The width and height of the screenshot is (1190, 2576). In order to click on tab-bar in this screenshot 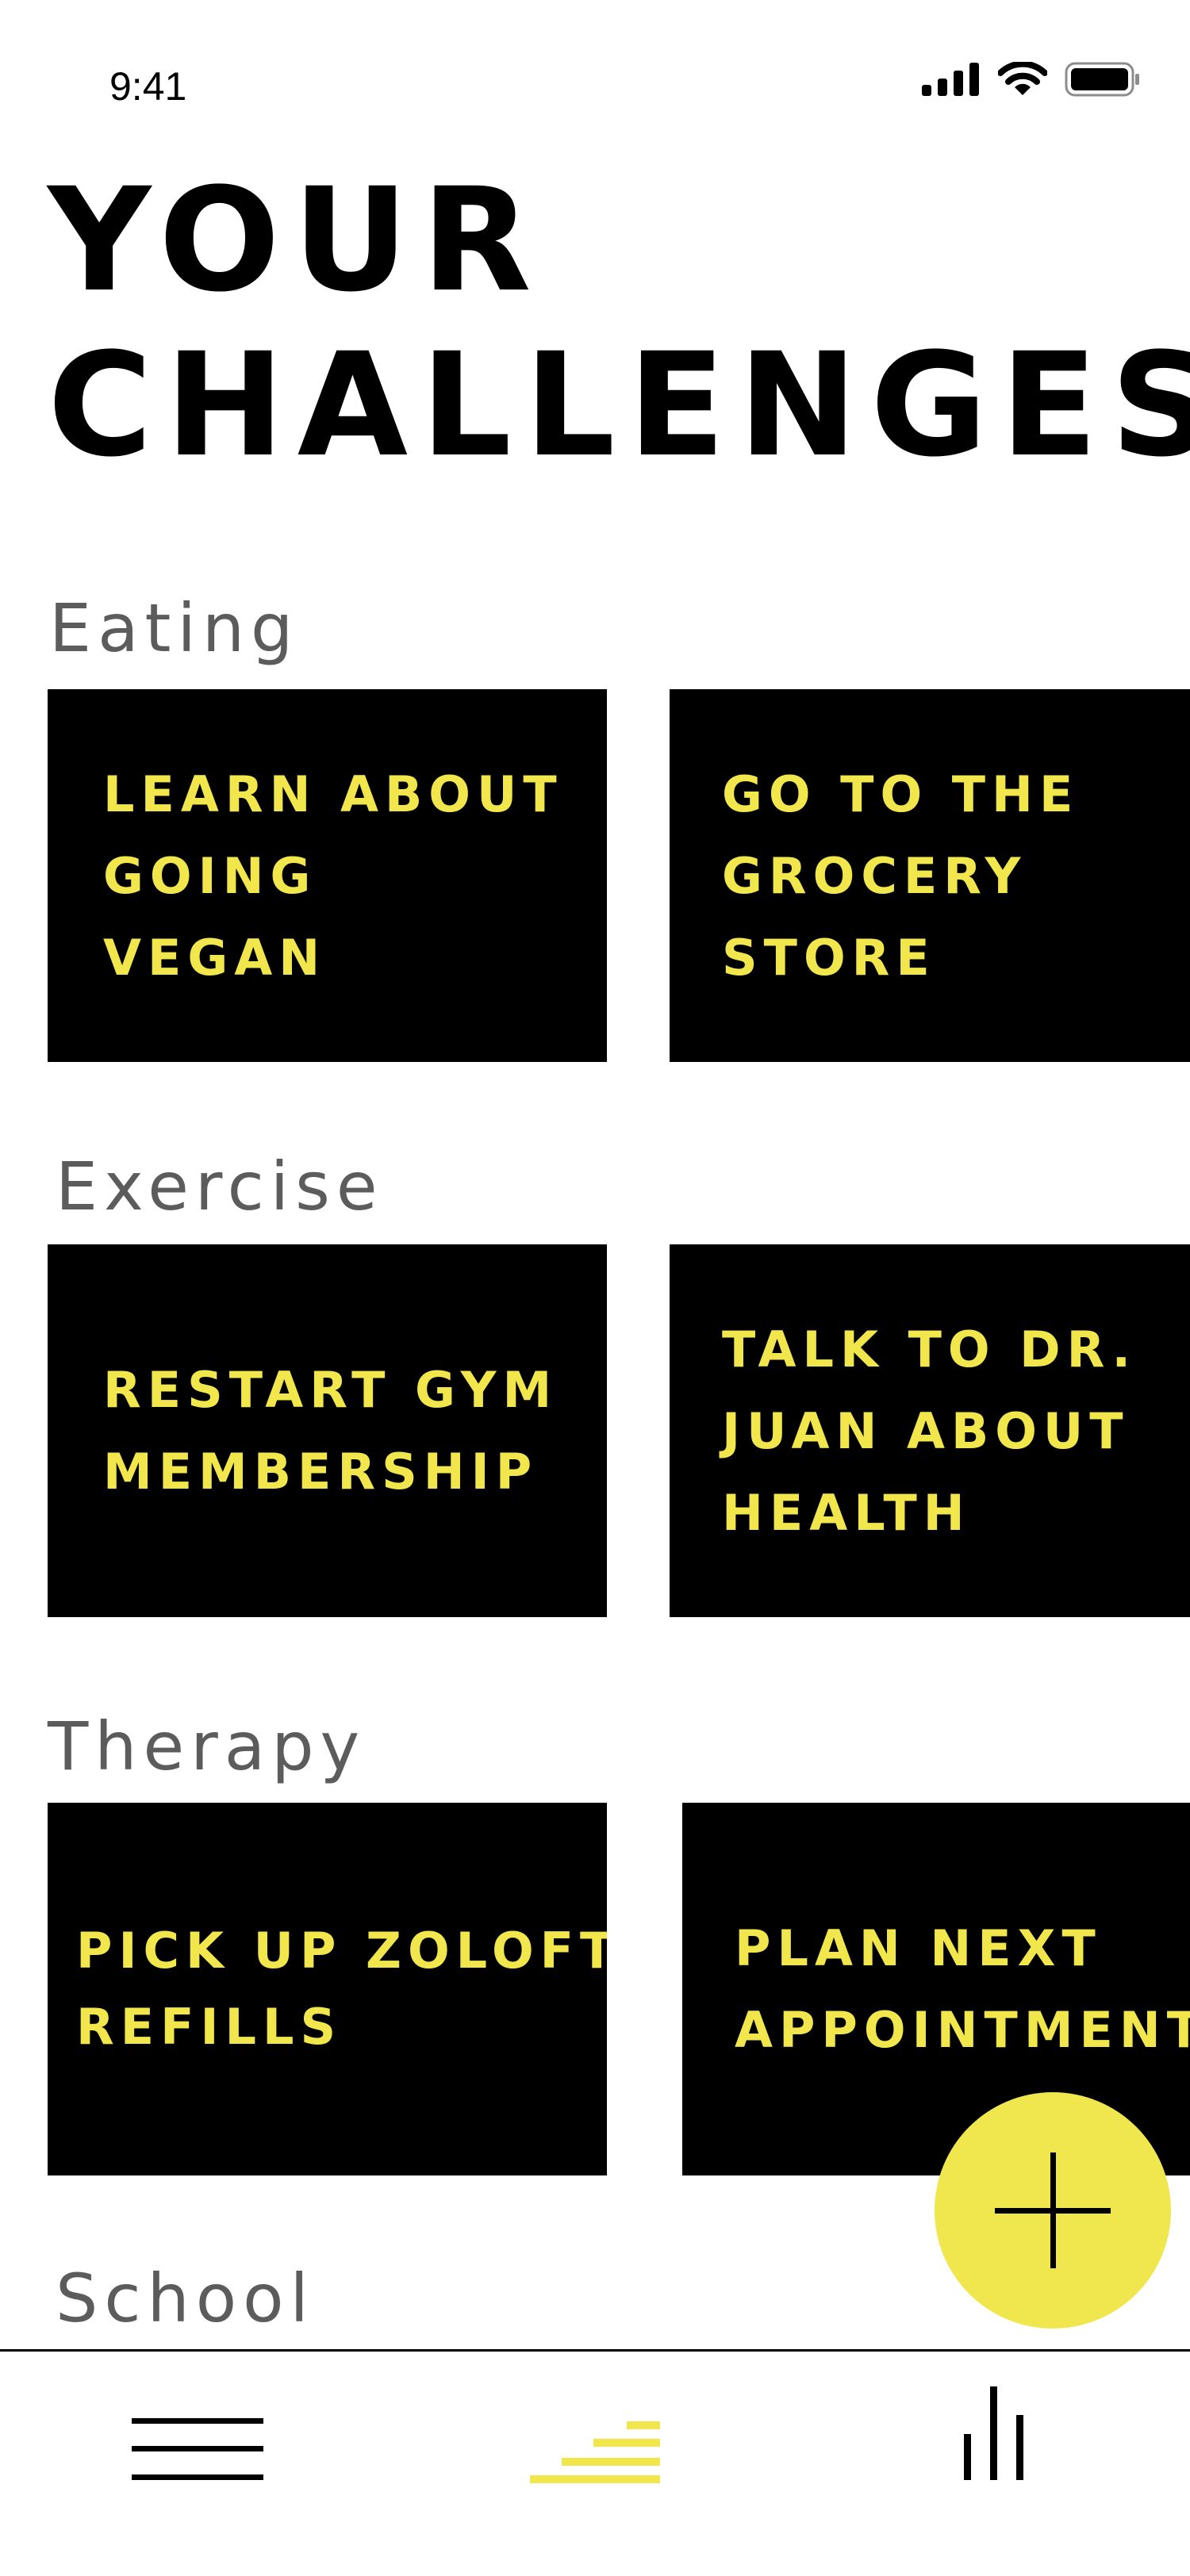, I will do `click(595, 2462)`.